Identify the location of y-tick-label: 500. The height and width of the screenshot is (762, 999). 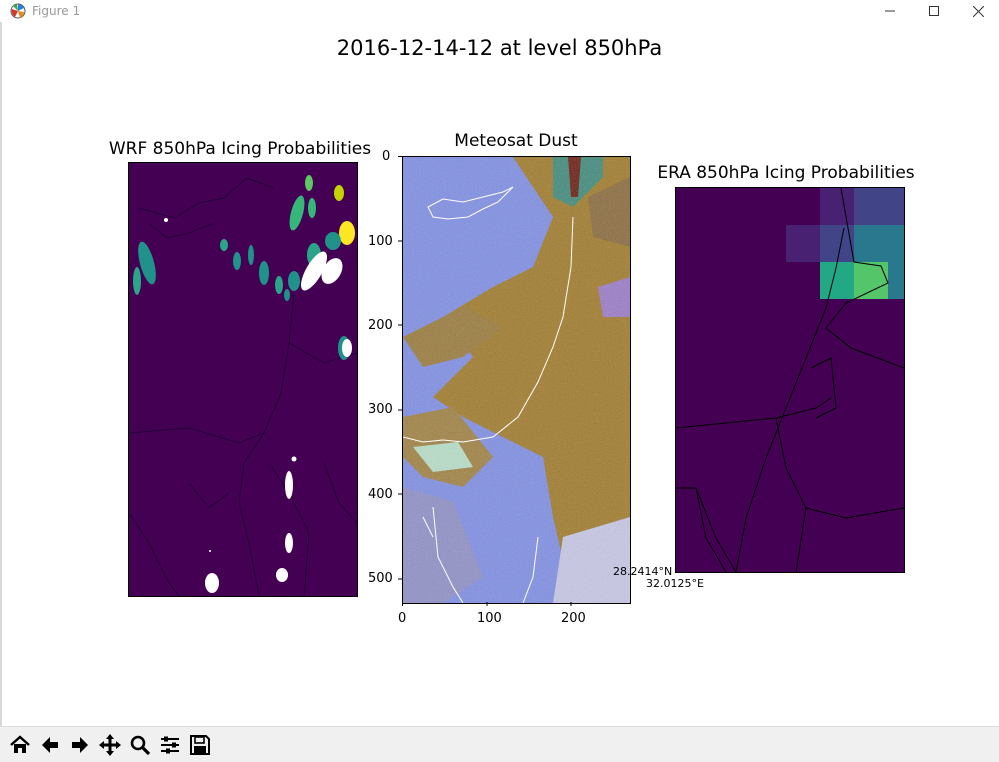
(380, 578).